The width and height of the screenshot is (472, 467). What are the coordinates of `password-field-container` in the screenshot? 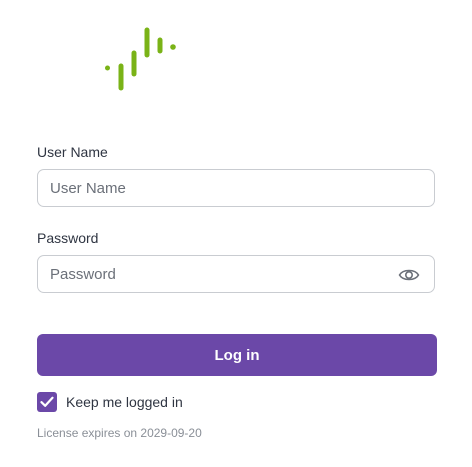 It's located at (236, 274).